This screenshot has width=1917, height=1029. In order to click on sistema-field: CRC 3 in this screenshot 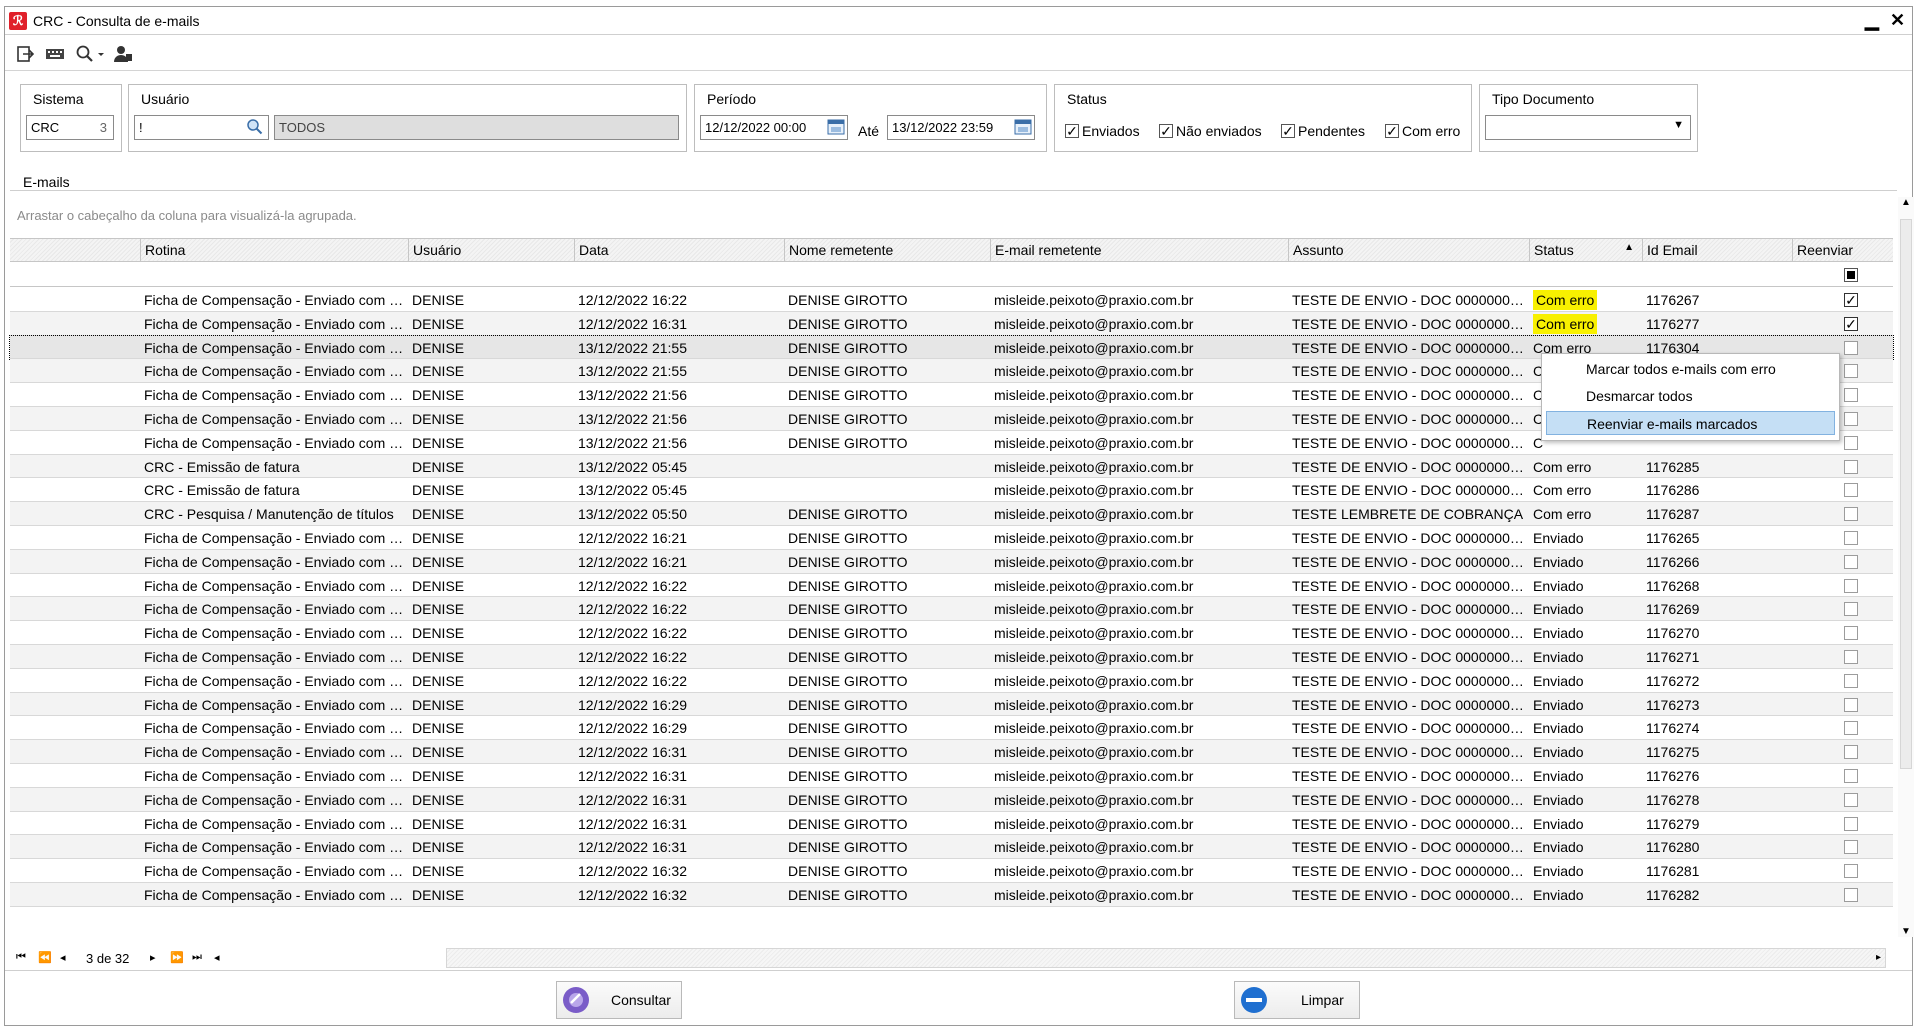, I will do `click(70, 127)`.